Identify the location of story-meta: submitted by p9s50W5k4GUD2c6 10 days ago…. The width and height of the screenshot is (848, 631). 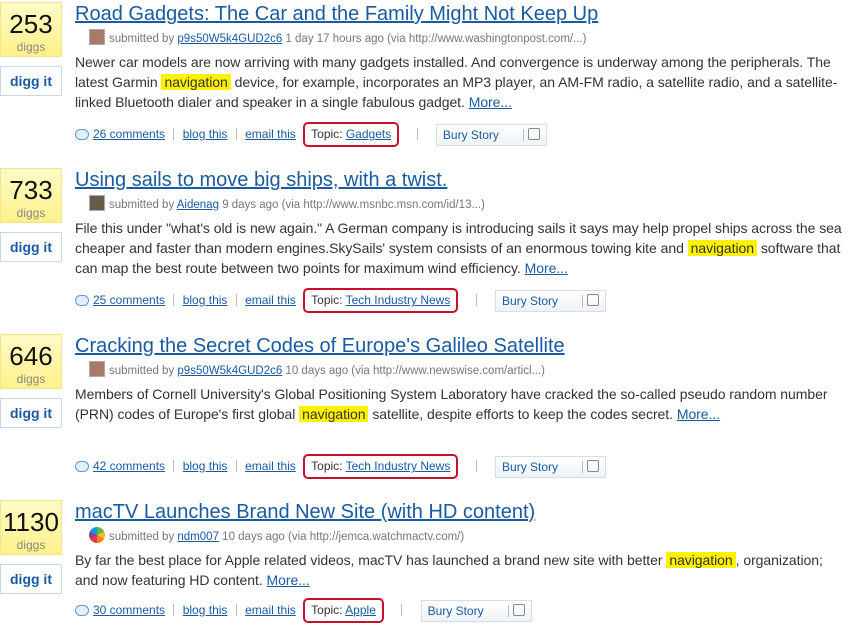
(461, 370).